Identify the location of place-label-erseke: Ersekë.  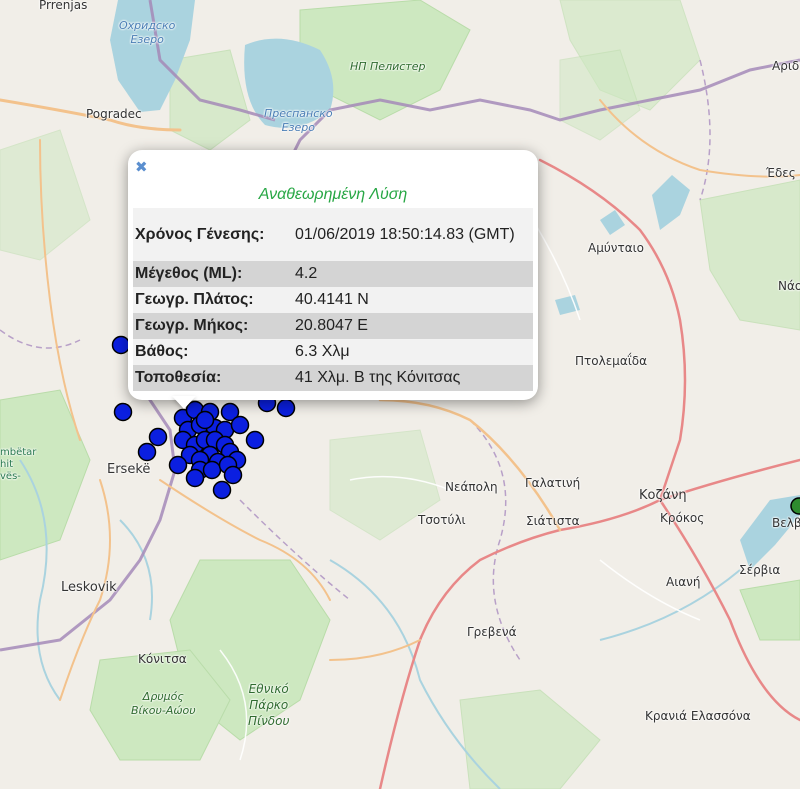
(129, 469).